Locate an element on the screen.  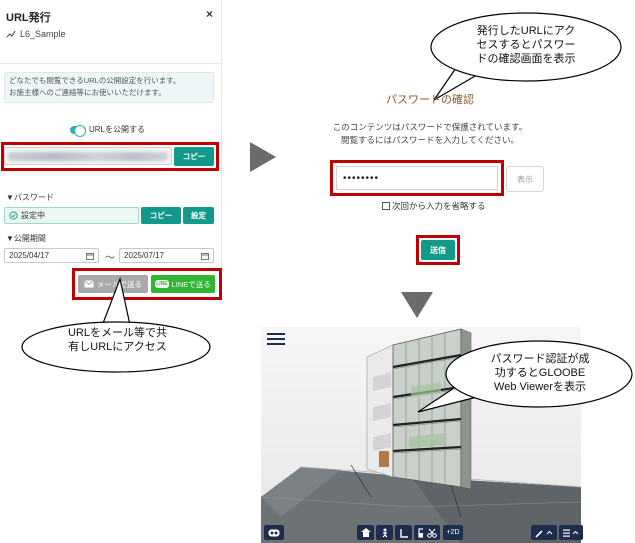
callout-viewer: パスワード認証が成 功するとGLOOBE Web Viewerを表示 is located at coordinates (525, 376).